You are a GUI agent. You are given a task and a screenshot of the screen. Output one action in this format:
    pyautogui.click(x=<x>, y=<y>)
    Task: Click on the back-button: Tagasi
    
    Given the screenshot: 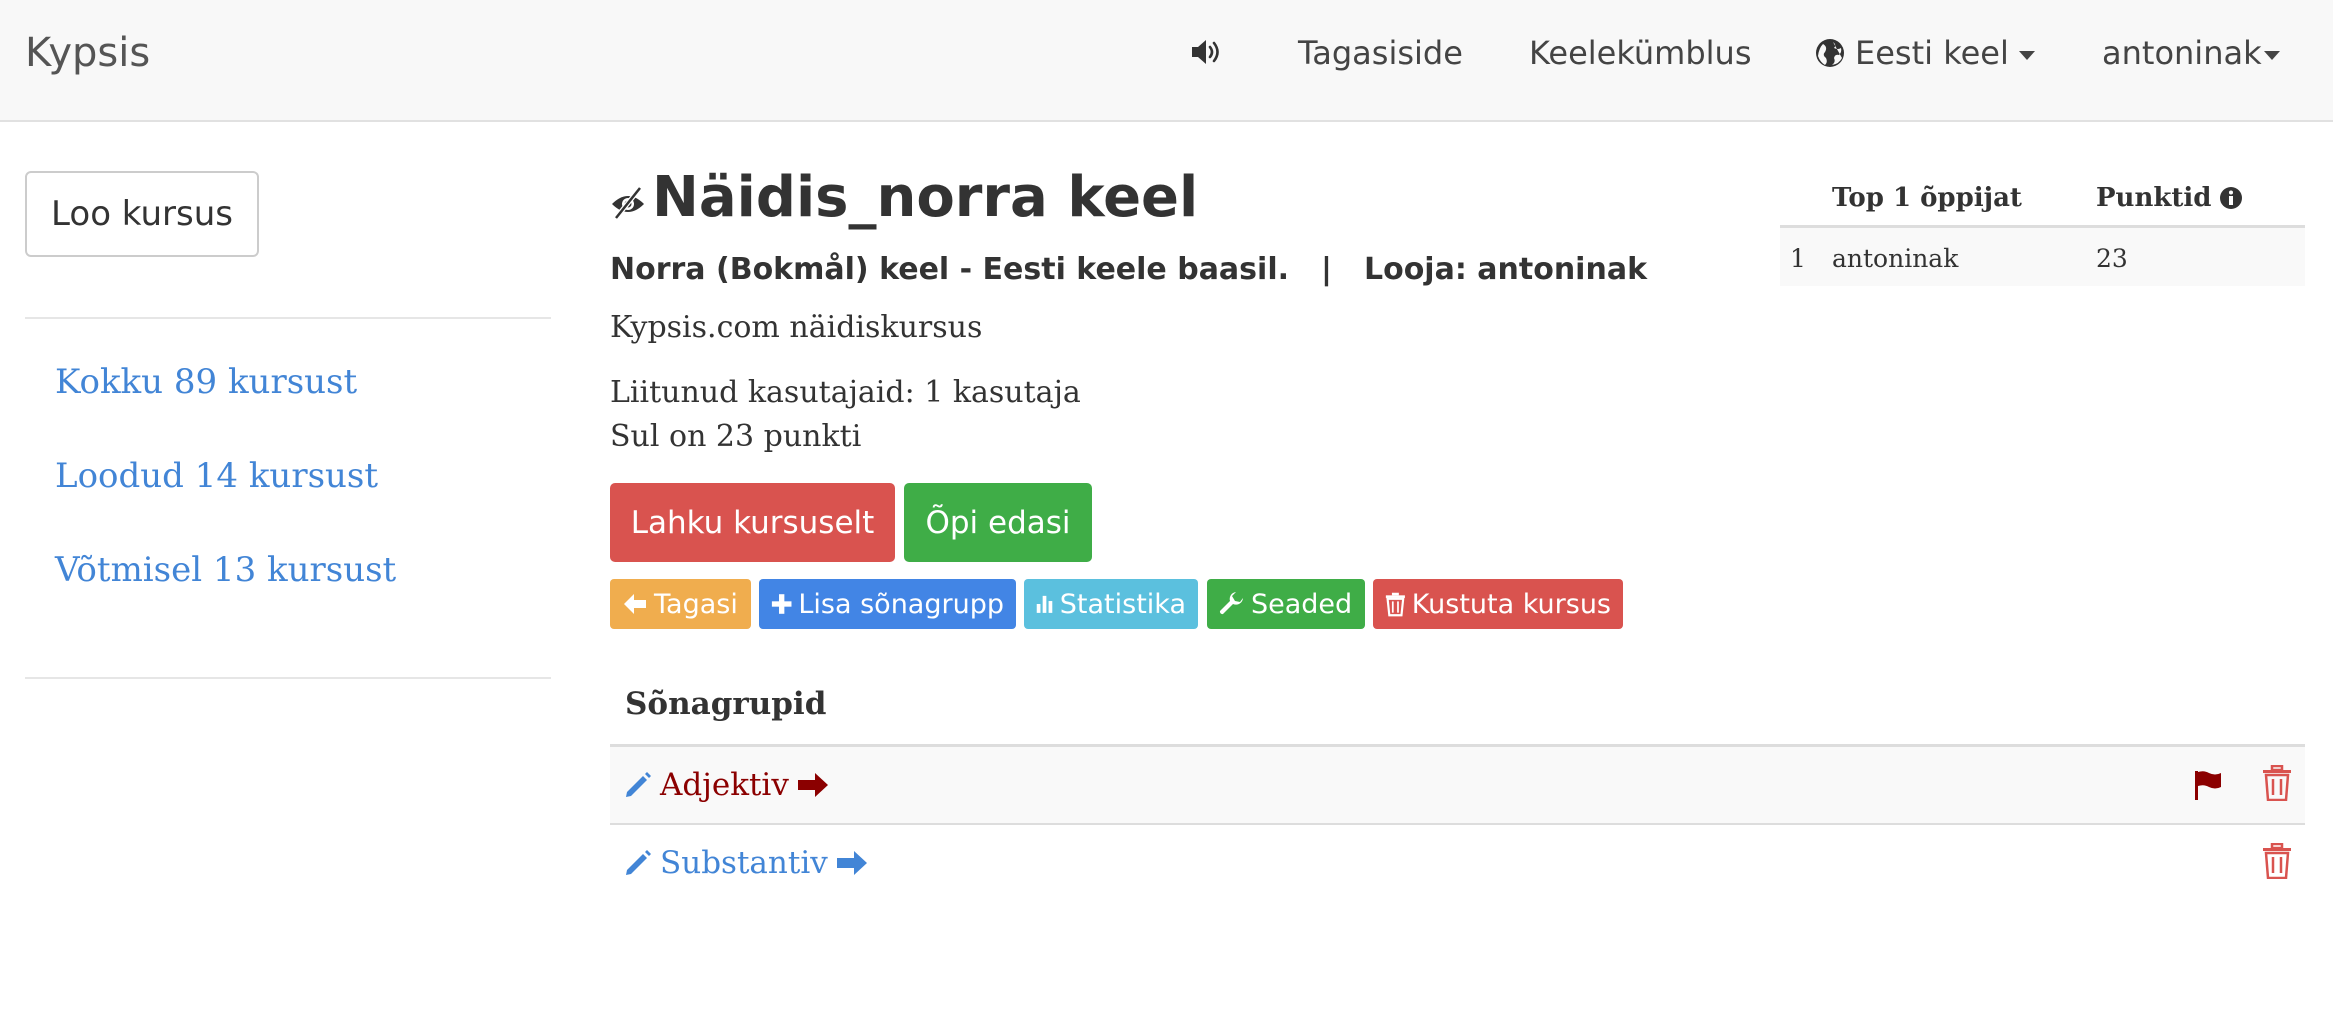 What is the action you would take?
    pyautogui.click(x=680, y=604)
    